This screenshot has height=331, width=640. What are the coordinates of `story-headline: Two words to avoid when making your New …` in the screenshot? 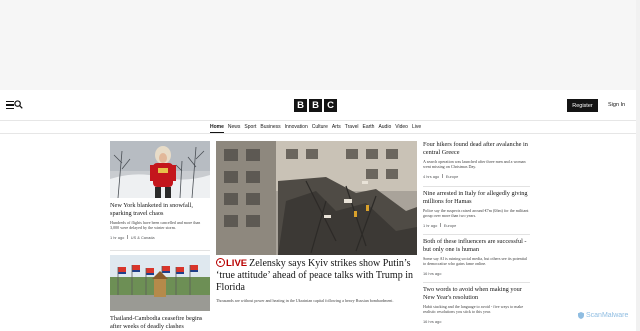 It's located at (476, 293).